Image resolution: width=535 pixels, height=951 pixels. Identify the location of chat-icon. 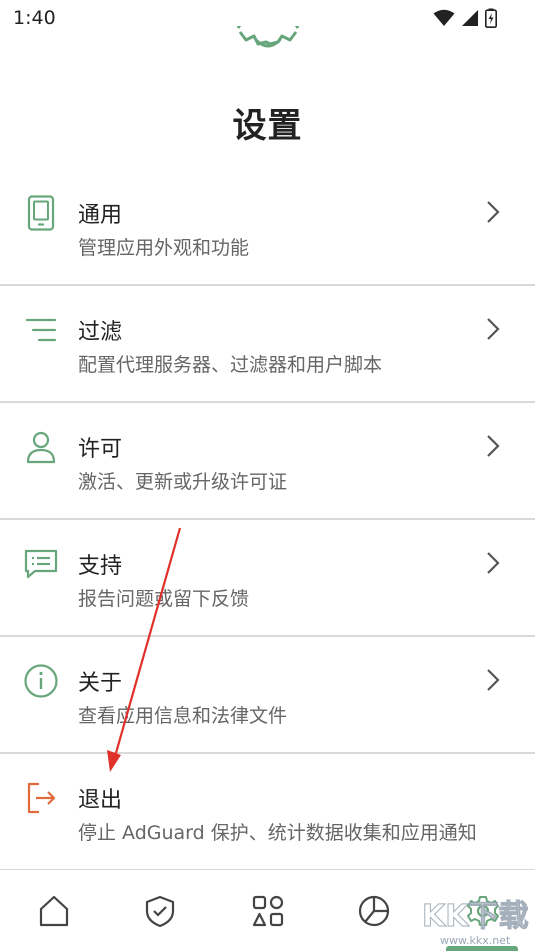
(41, 564).